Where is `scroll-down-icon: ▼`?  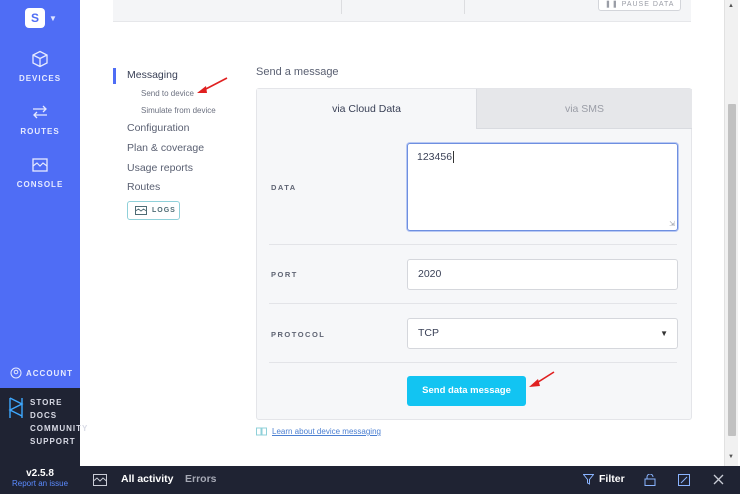 scroll-down-icon: ▼ is located at coordinates (731, 457).